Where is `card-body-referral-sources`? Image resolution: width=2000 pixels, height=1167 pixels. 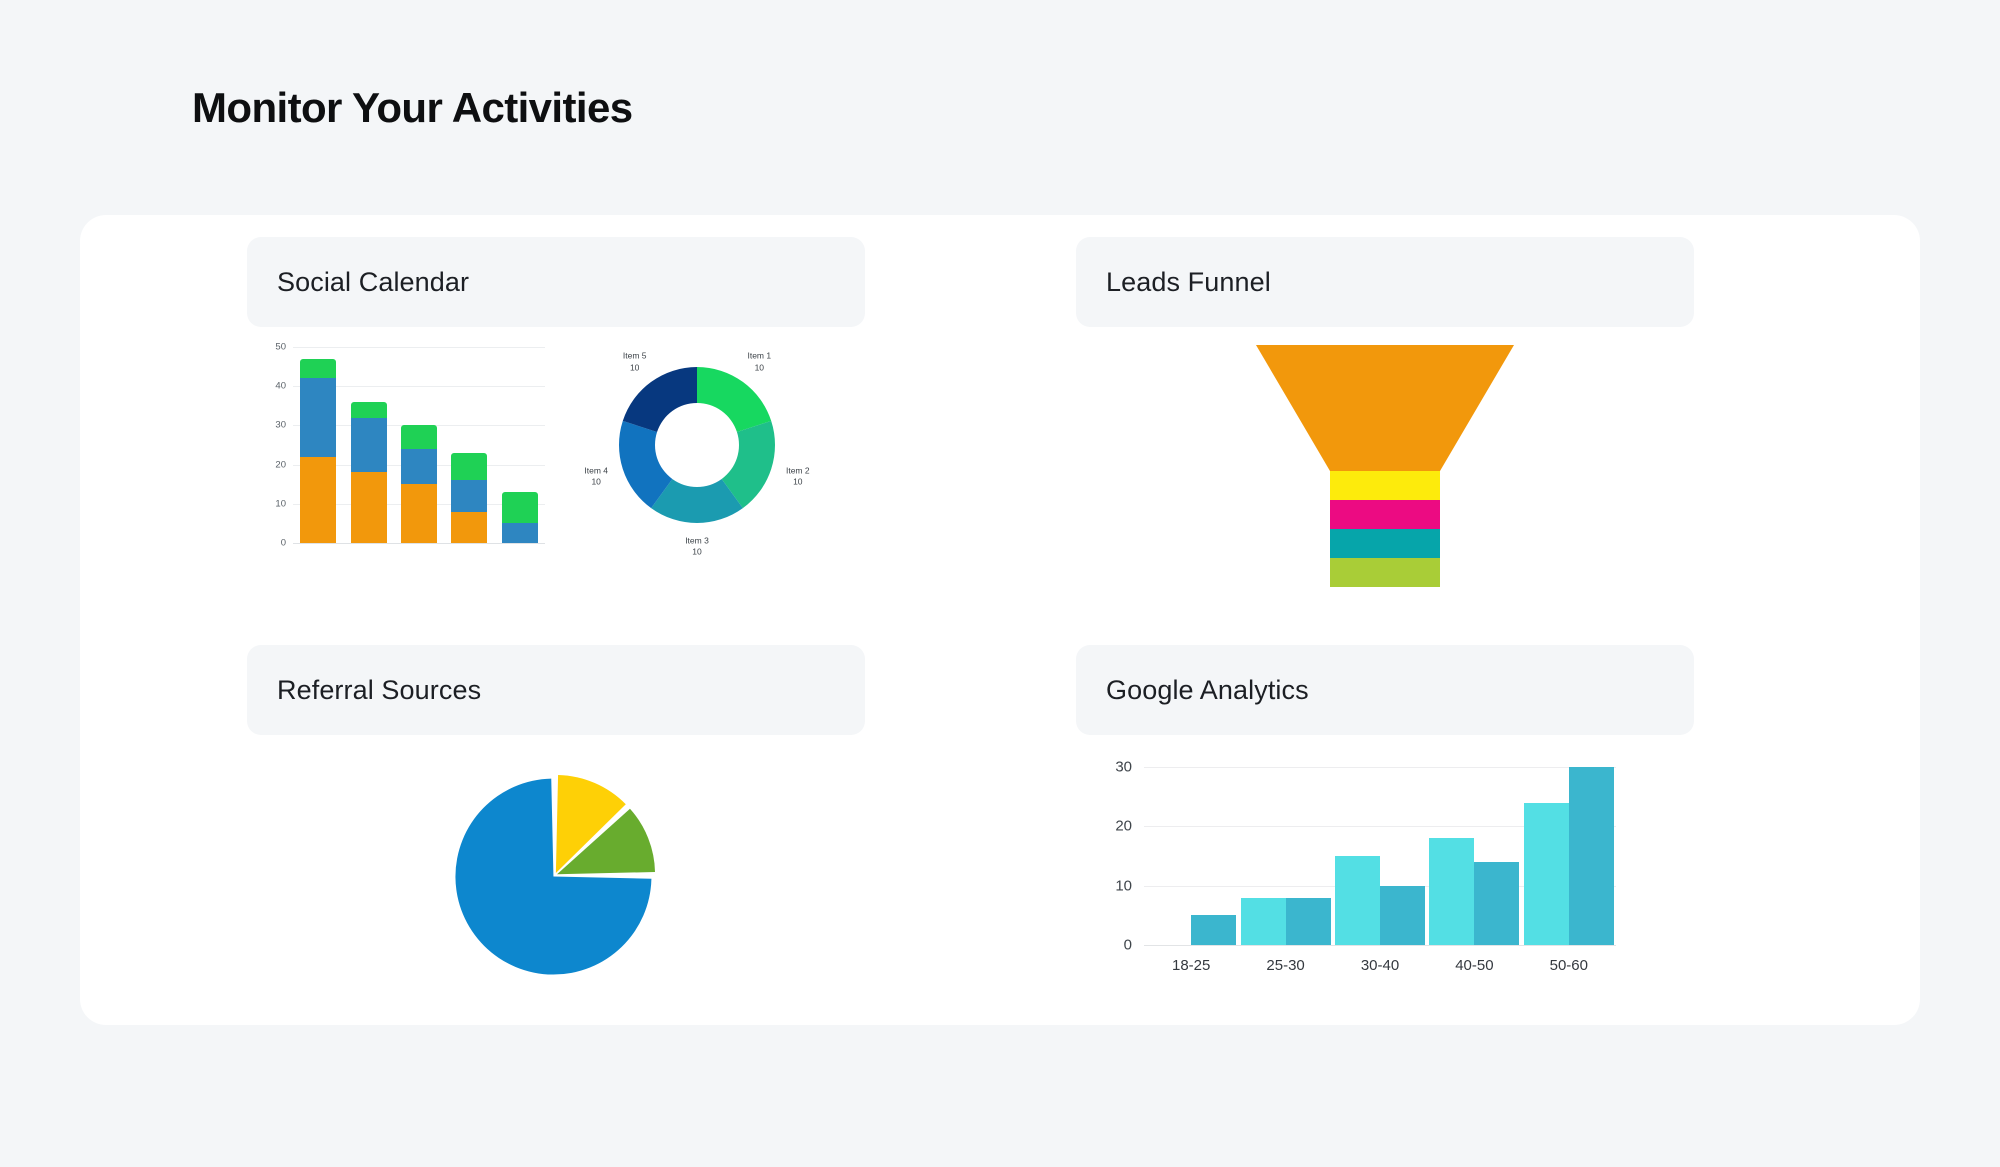 card-body-referral-sources is located at coordinates (556, 880).